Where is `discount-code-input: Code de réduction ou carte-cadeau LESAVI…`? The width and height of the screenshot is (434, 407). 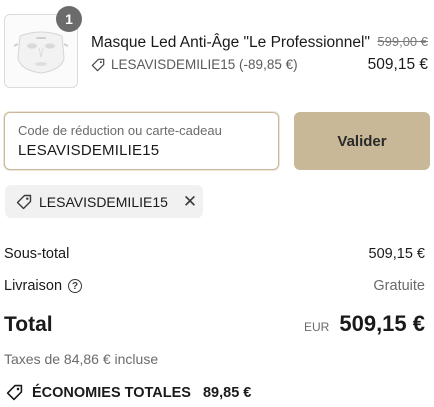
discount-code-input: Code de réduction ou carte-cadeau LESAVI… is located at coordinates (141, 141).